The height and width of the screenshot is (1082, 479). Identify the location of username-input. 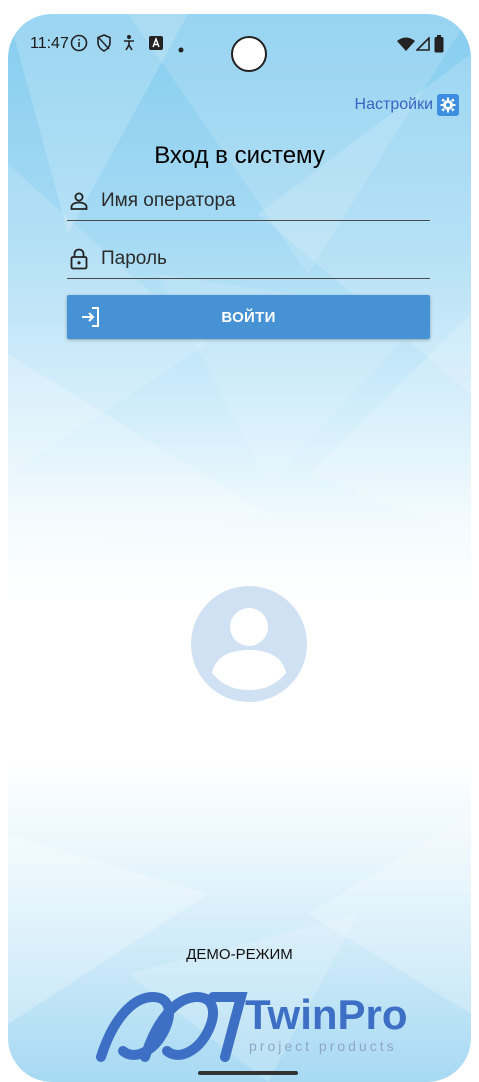
(264, 201).